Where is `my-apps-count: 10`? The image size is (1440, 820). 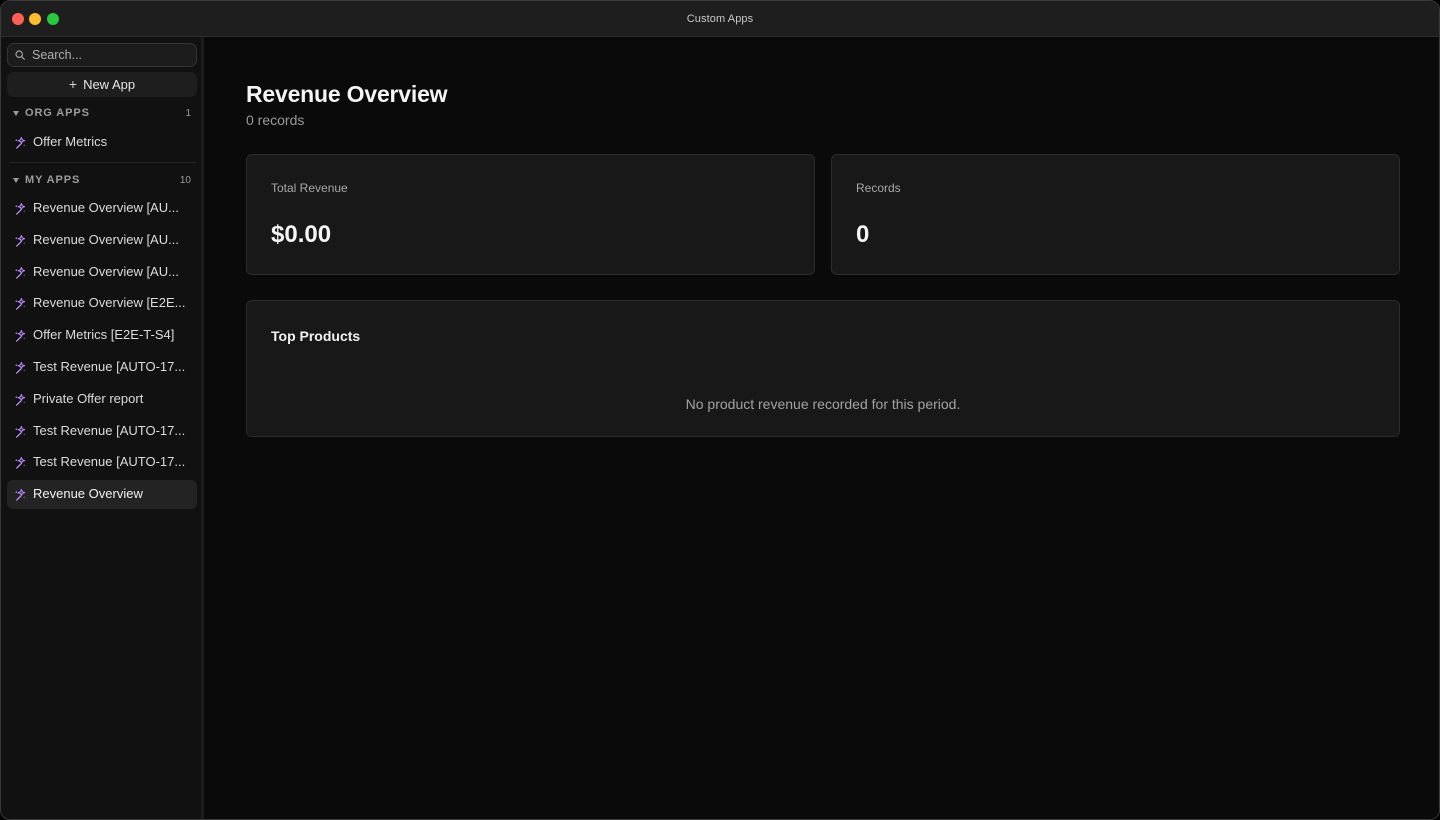 my-apps-count: 10 is located at coordinates (185, 180).